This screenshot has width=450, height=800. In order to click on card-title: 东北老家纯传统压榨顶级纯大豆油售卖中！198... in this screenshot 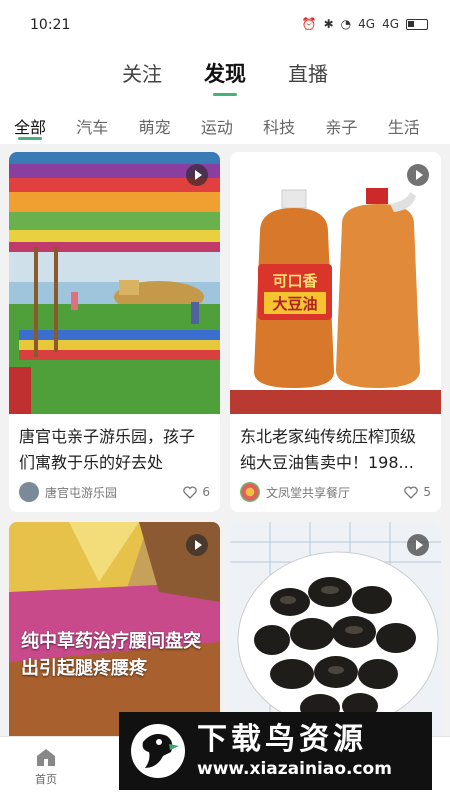, I will do `click(335, 444)`.